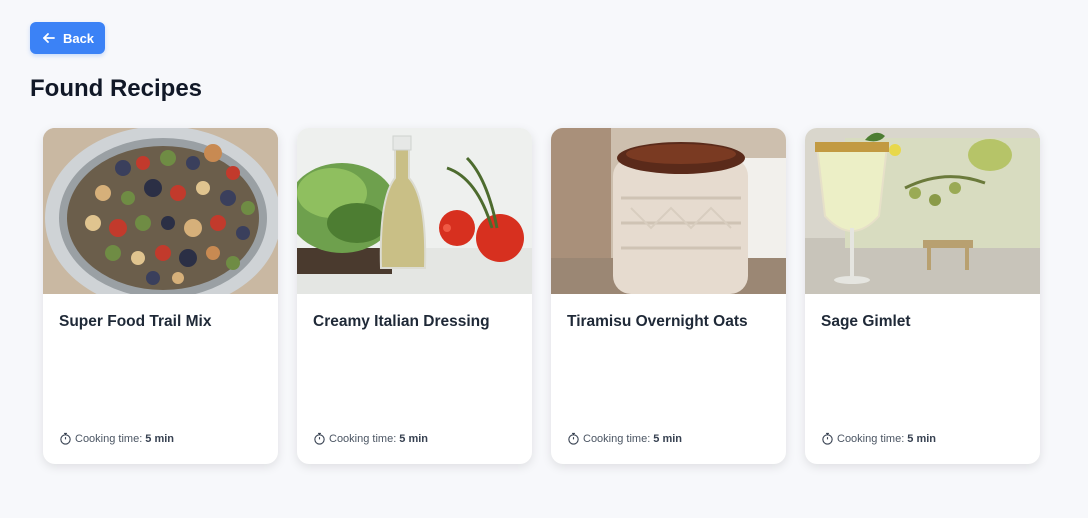 The image size is (1088, 518). Describe the element at coordinates (49, 38) in the screenshot. I see `arrow-left-icon` at that location.